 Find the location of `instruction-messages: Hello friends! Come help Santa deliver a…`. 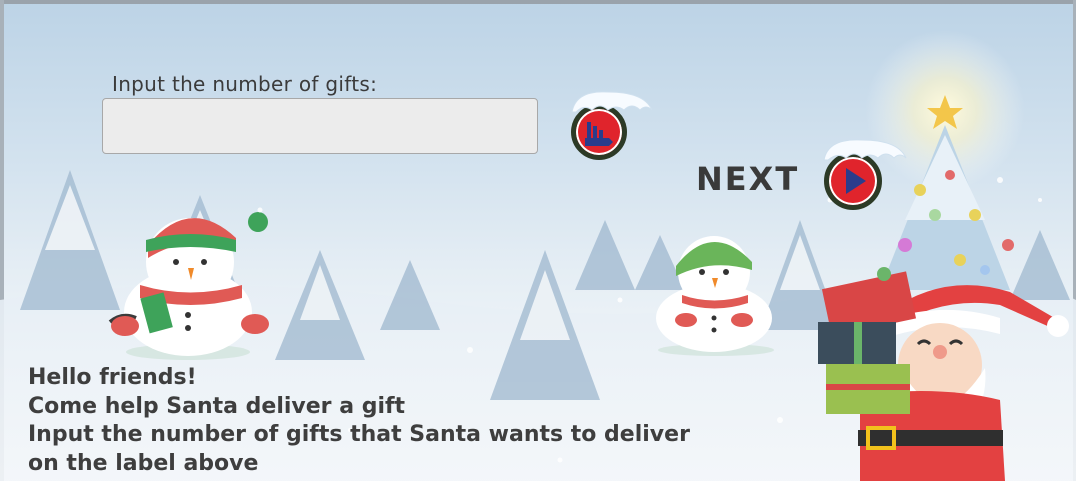

instruction-messages: Hello friends! Come help Santa deliver a… is located at coordinates (359, 421).